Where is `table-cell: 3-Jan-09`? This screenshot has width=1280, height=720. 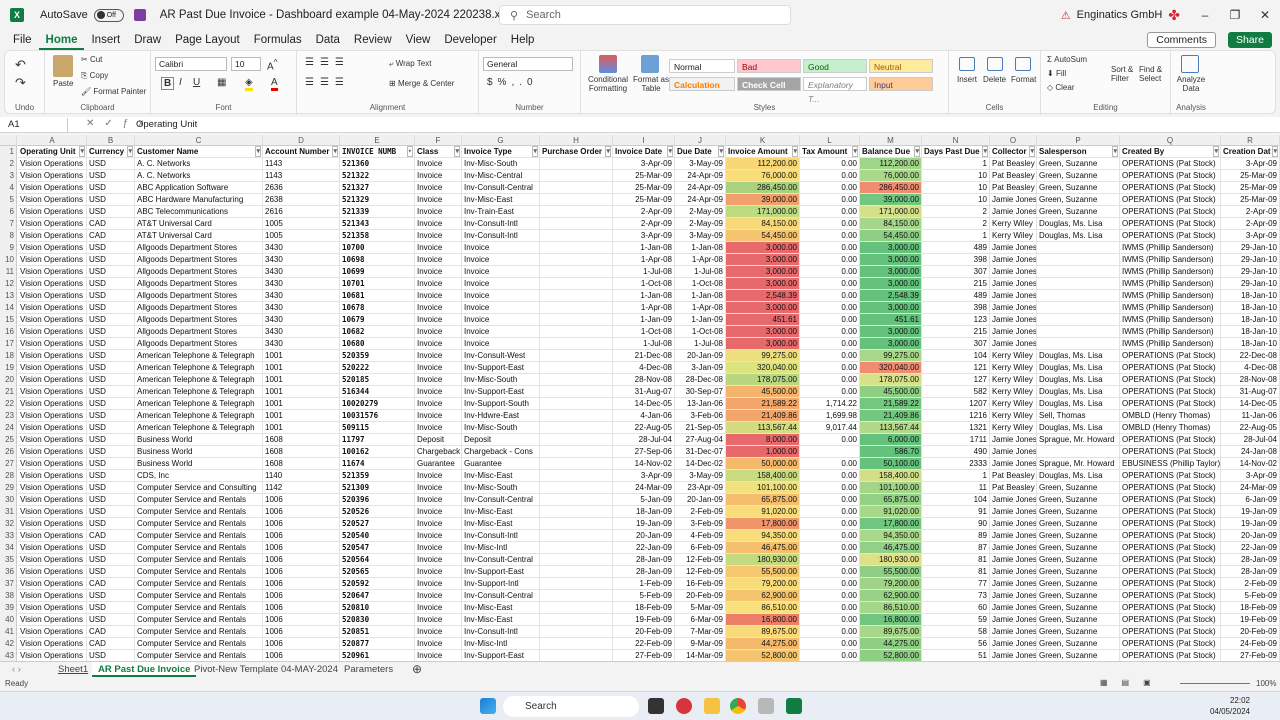
table-cell: 3-Jan-09 is located at coordinates (700, 368).